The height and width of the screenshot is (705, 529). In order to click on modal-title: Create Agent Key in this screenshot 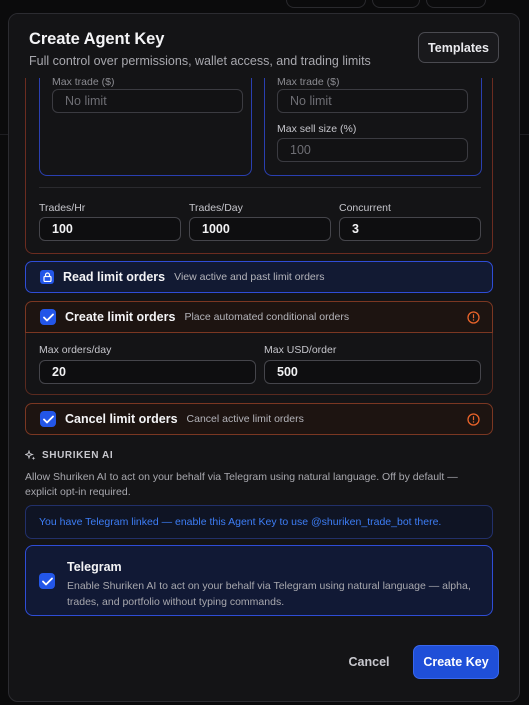, I will do `click(97, 39)`.